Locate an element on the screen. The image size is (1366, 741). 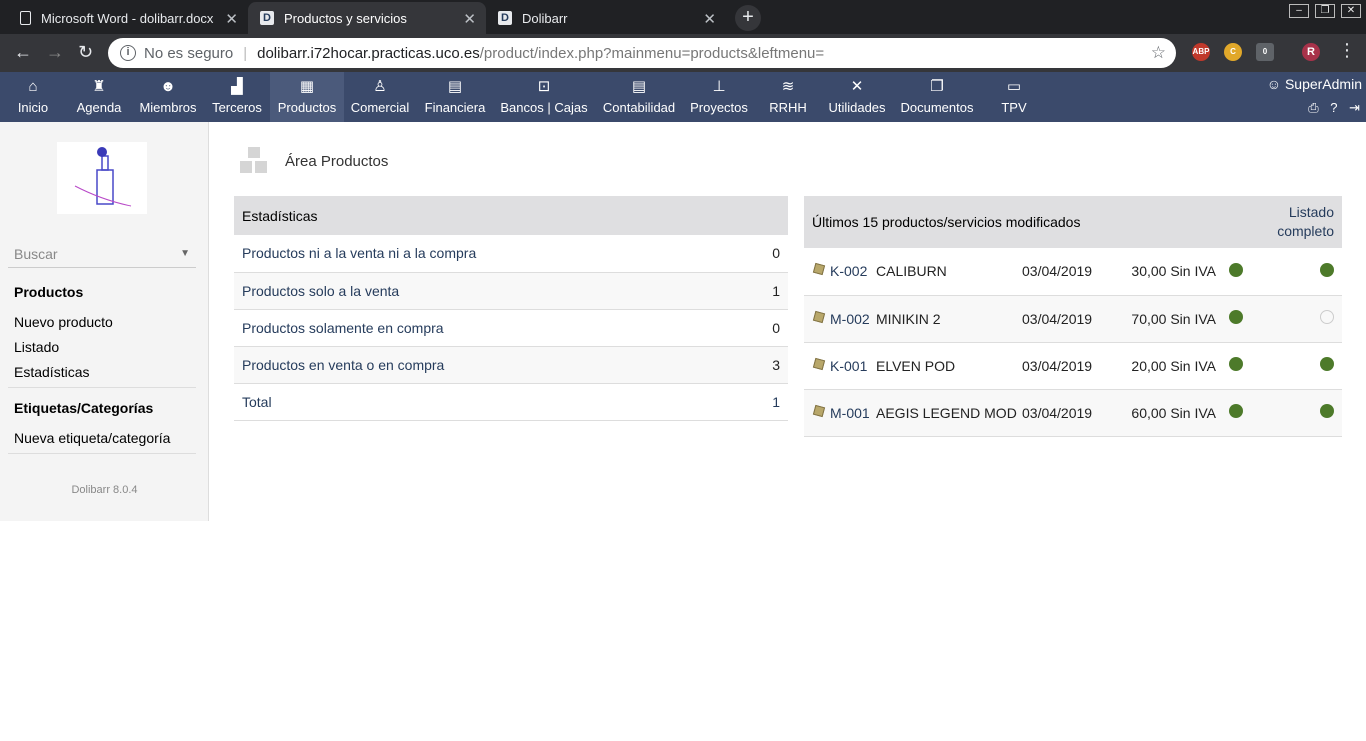
version-label: Dolibarr 8.0.4 is located at coordinates (104, 490).